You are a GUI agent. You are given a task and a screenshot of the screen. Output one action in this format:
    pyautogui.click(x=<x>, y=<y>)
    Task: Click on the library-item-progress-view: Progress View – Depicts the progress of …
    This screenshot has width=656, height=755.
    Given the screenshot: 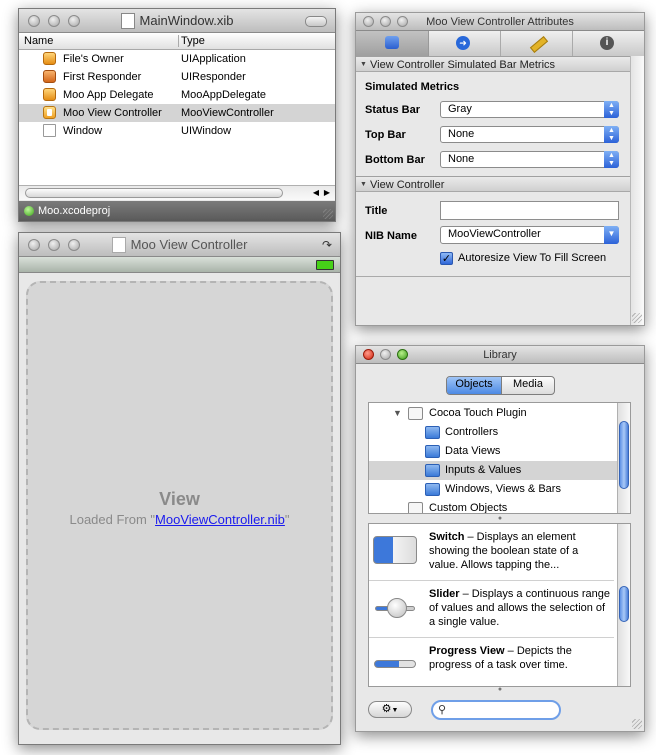 What is the action you would take?
    pyautogui.click(x=491, y=662)
    